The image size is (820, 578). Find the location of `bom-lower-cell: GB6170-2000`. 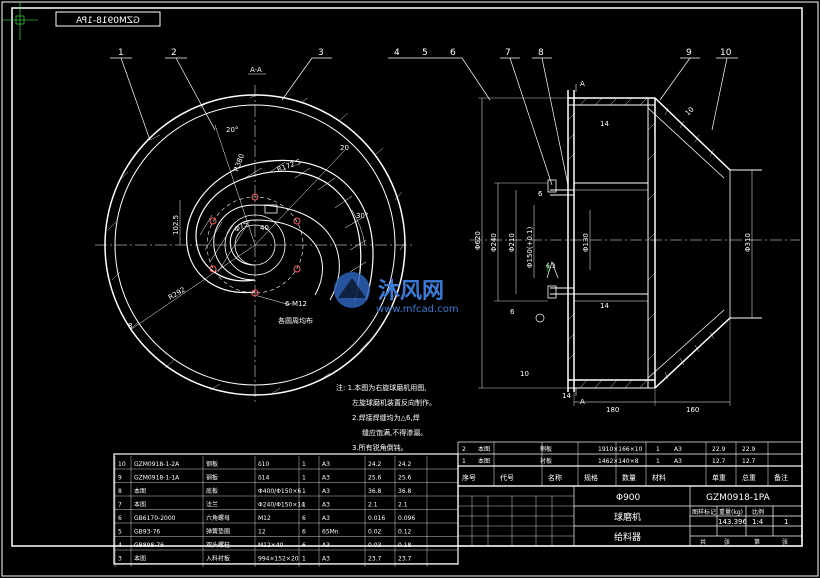

bom-lower-cell: GB6170-2000 is located at coordinates (155, 518).